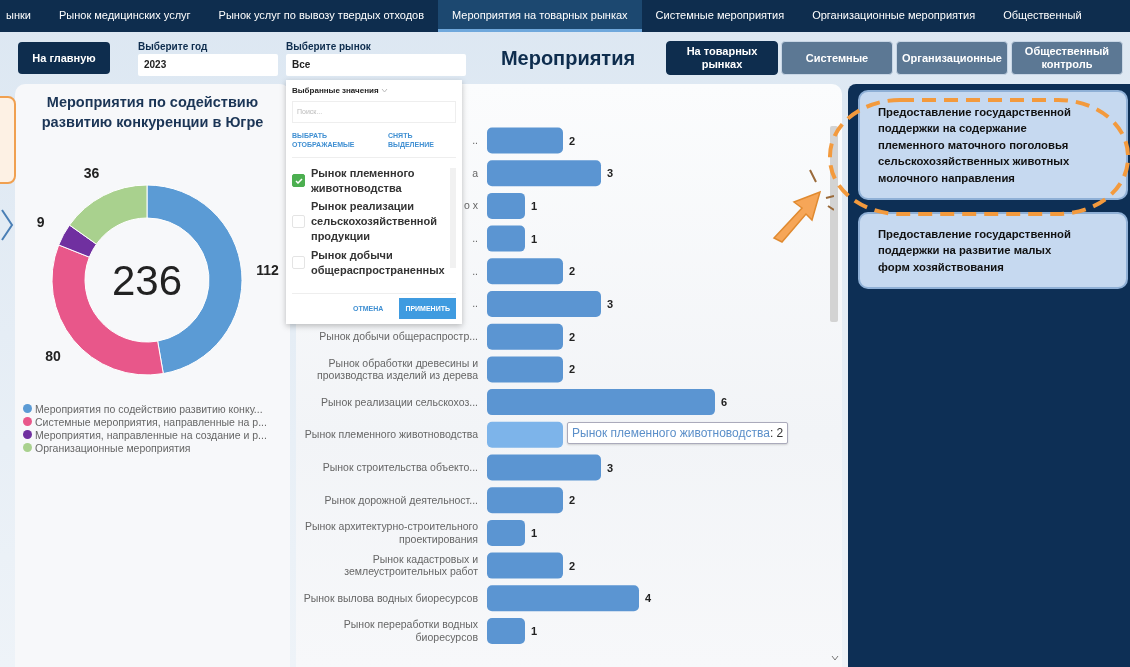  I want to click on bar-label: а, so click(475, 173).